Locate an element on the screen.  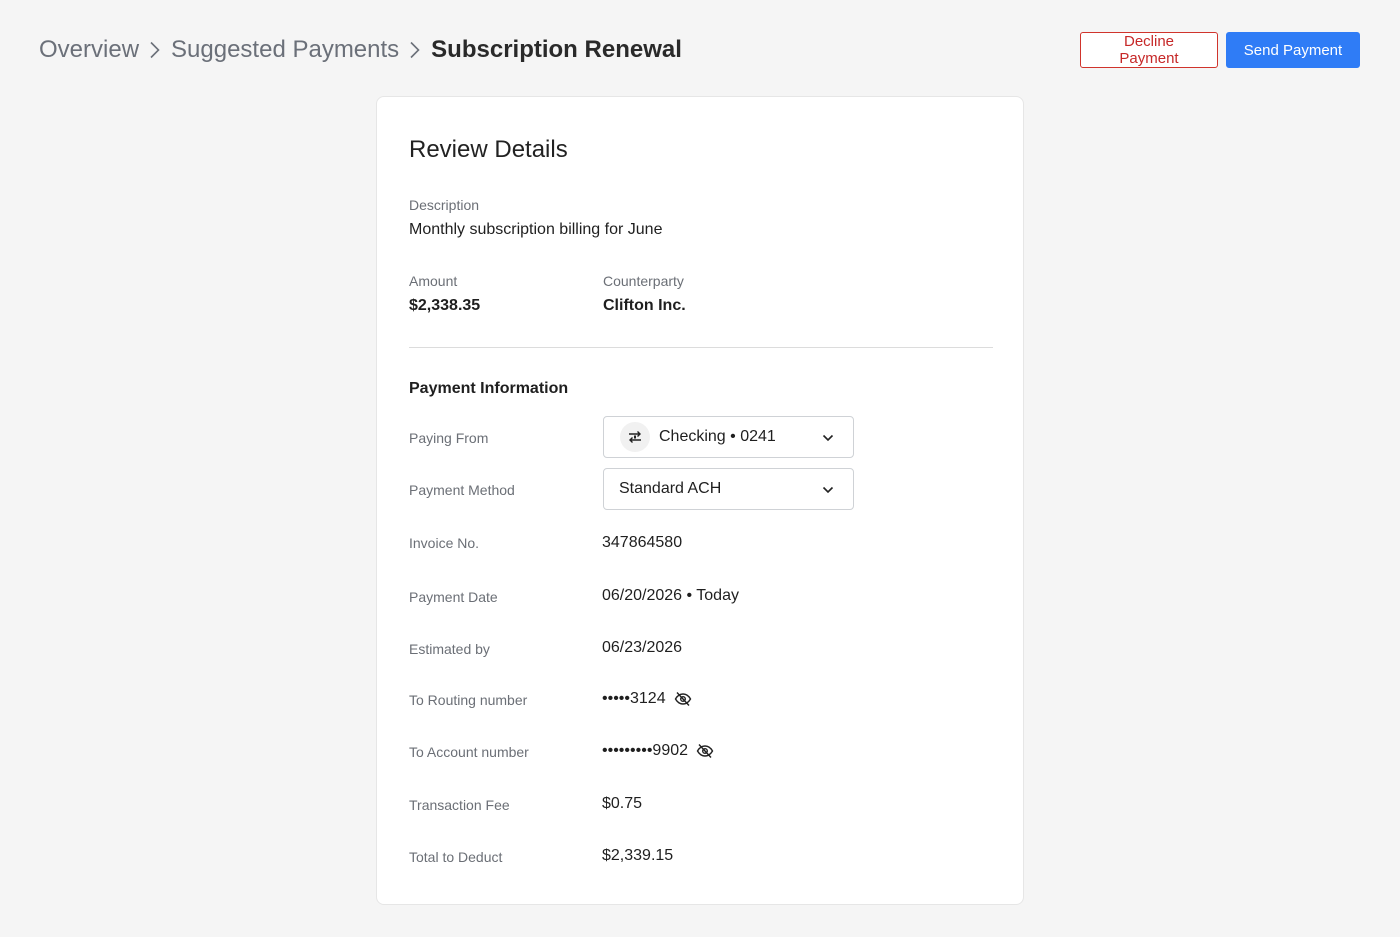
description-value: Monthly subscription billing for June is located at coordinates (536, 229).